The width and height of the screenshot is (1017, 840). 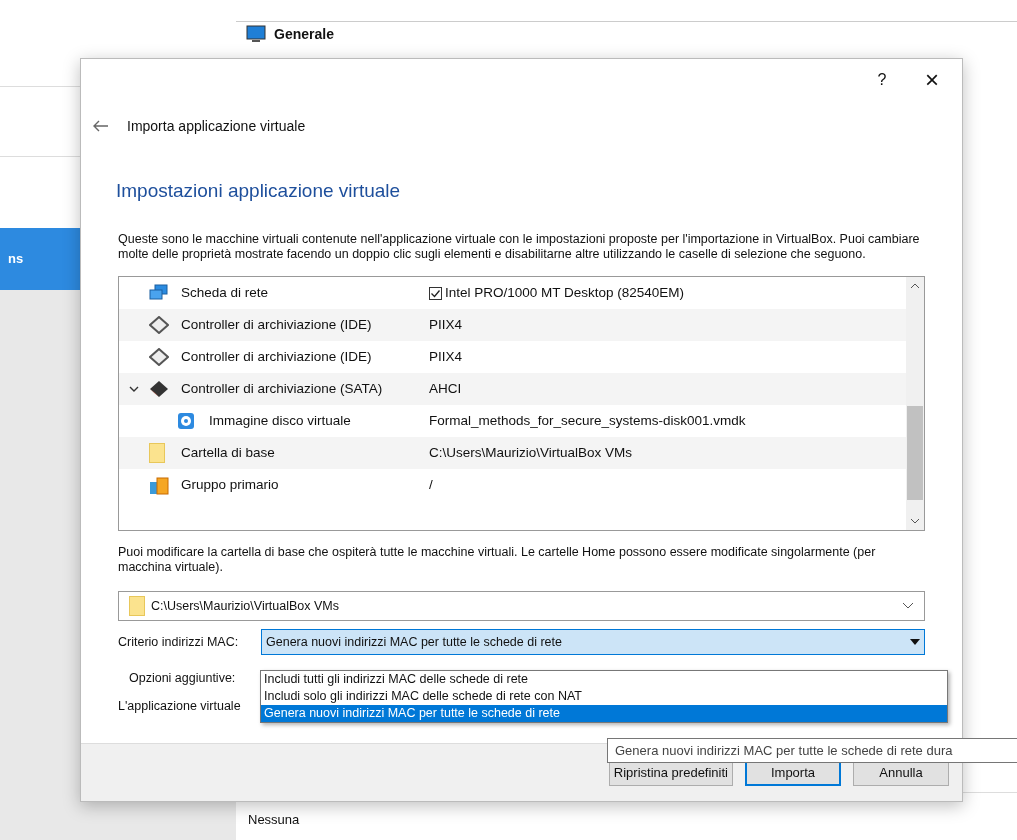 What do you see at coordinates (256, 34) in the screenshot?
I see `monitor-icon` at bounding box center [256, 34].